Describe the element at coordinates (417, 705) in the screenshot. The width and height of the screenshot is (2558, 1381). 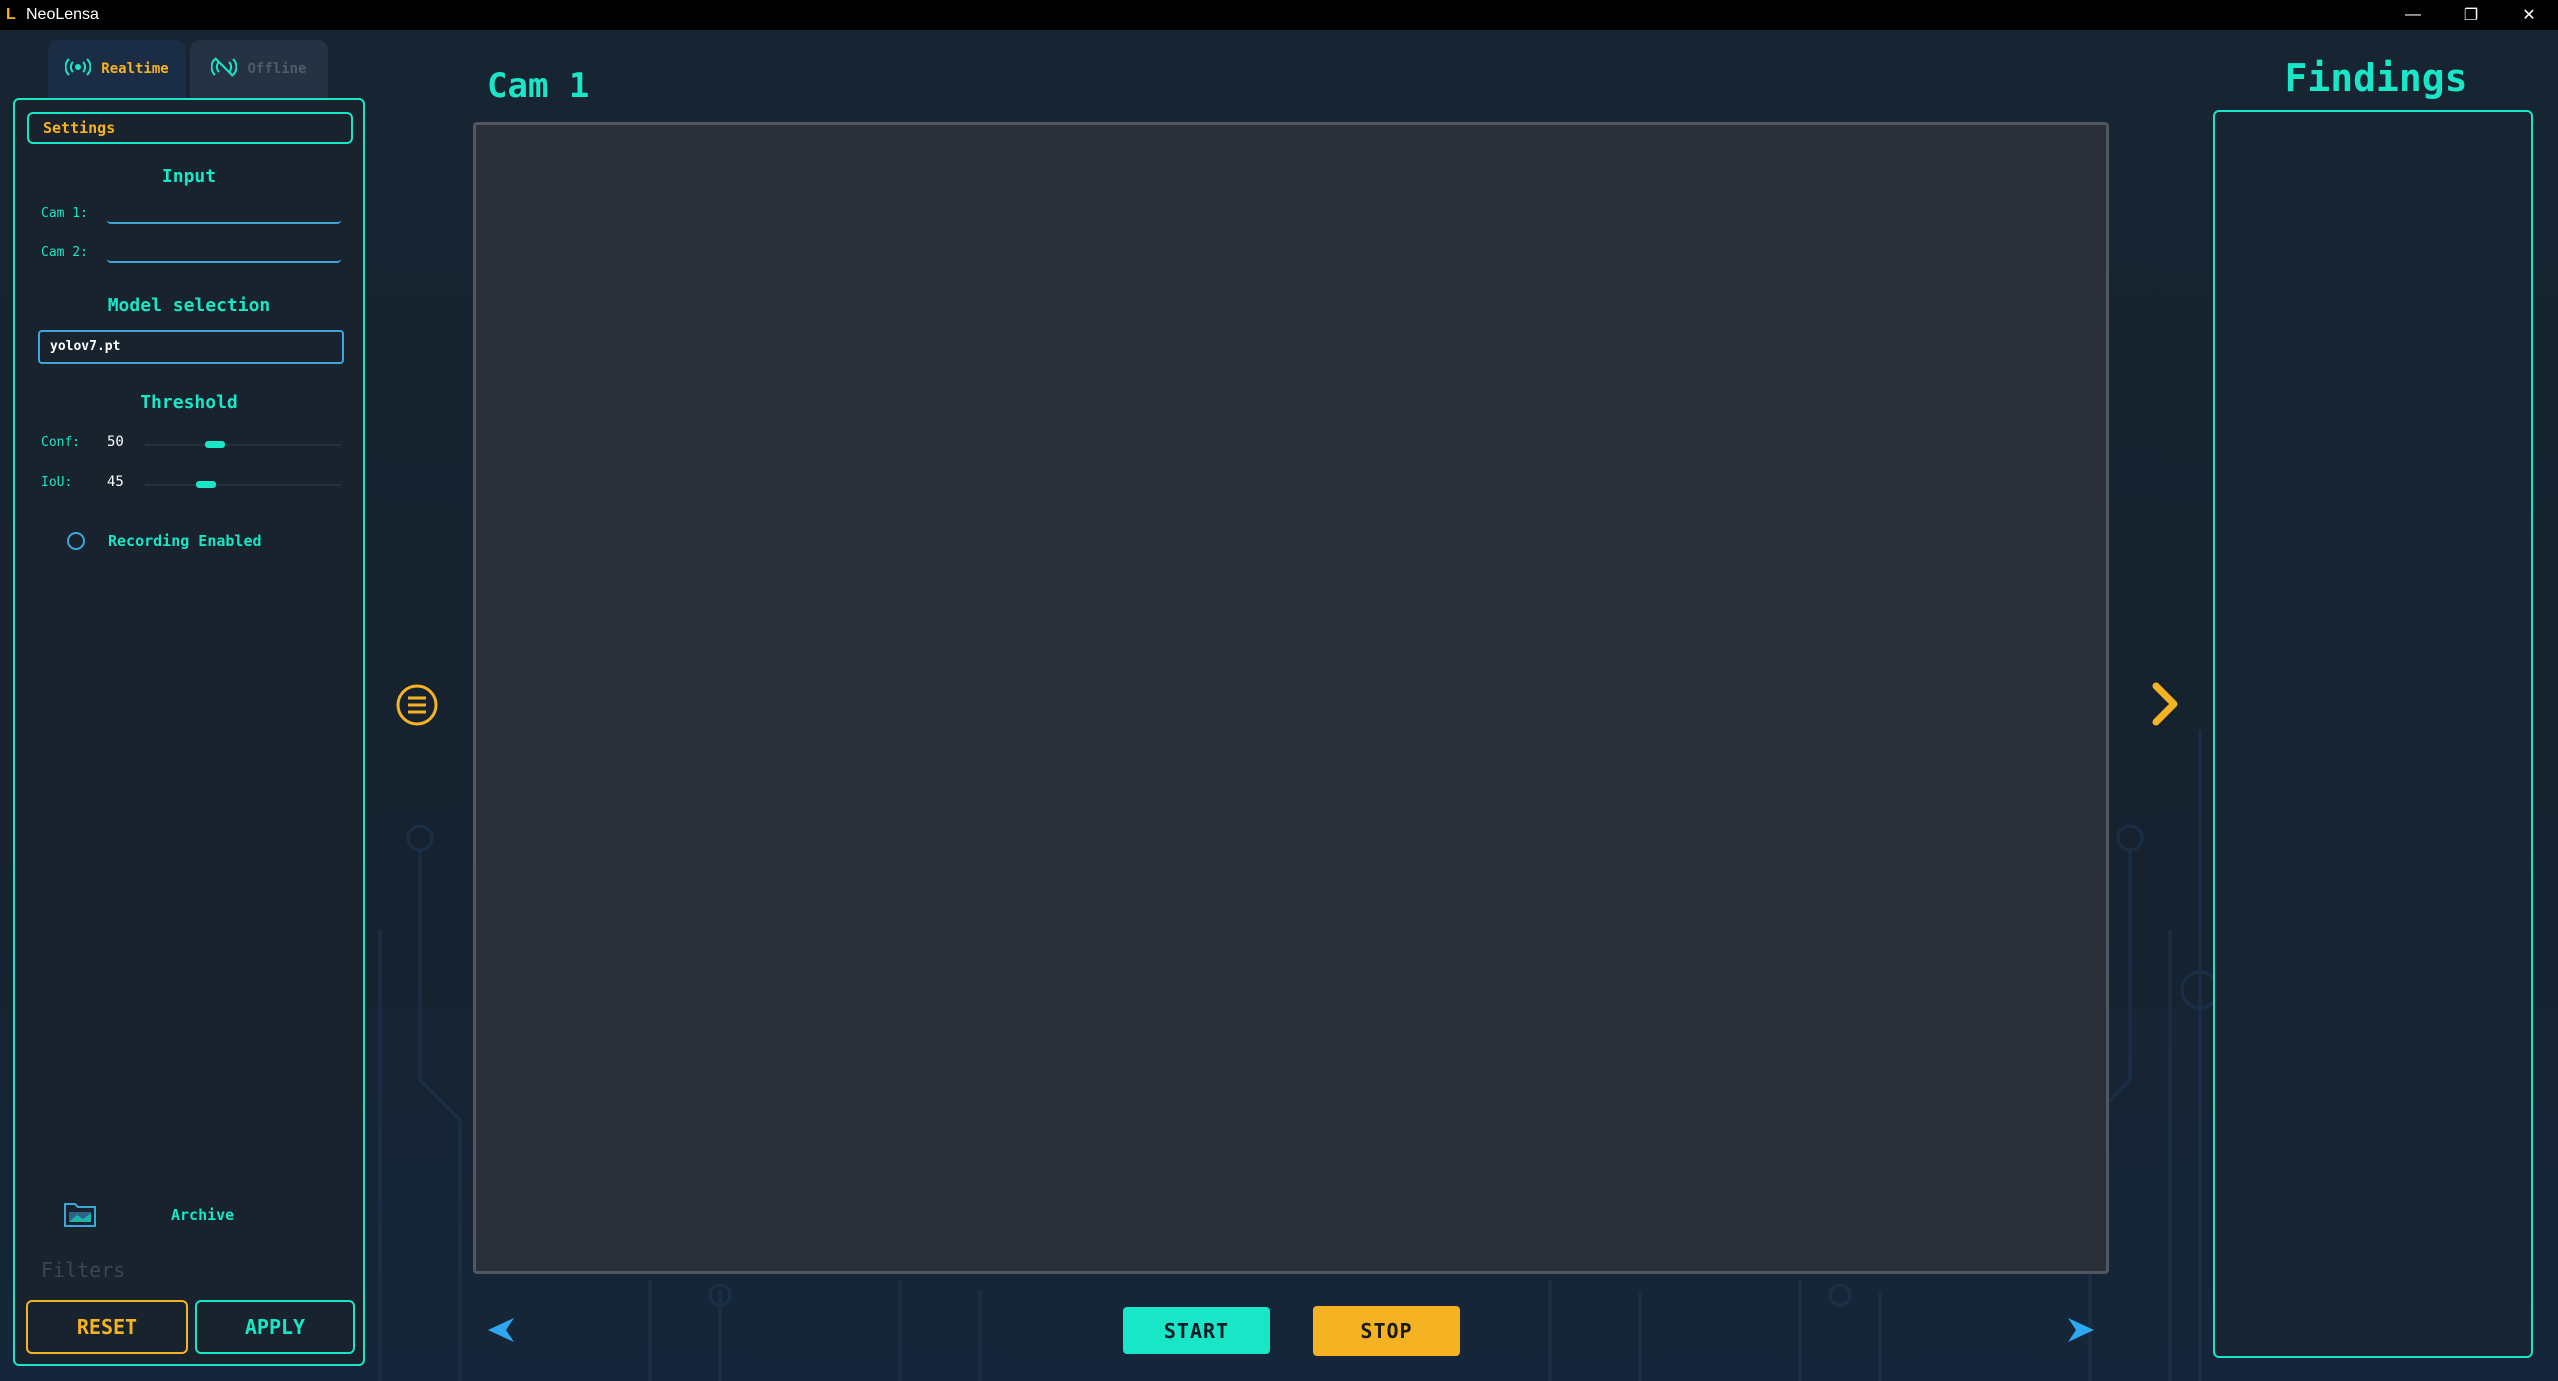
I see `menu-toggle-icon` at that location.